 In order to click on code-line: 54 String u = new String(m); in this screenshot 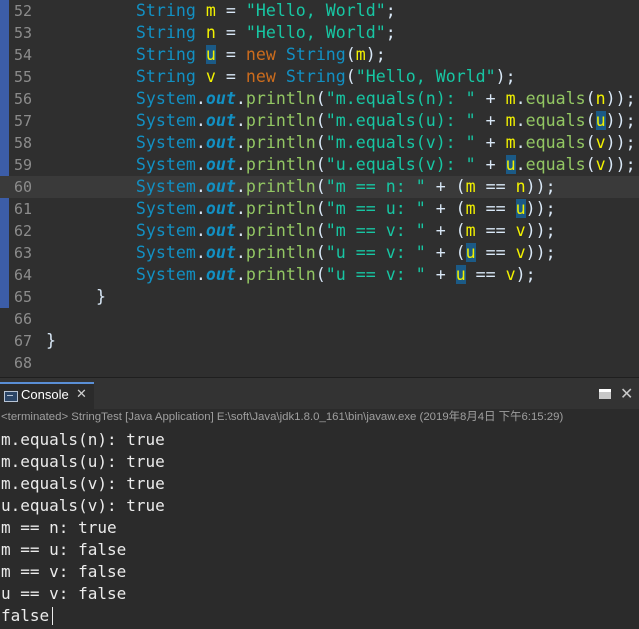, I will do `click(319, 55)`.